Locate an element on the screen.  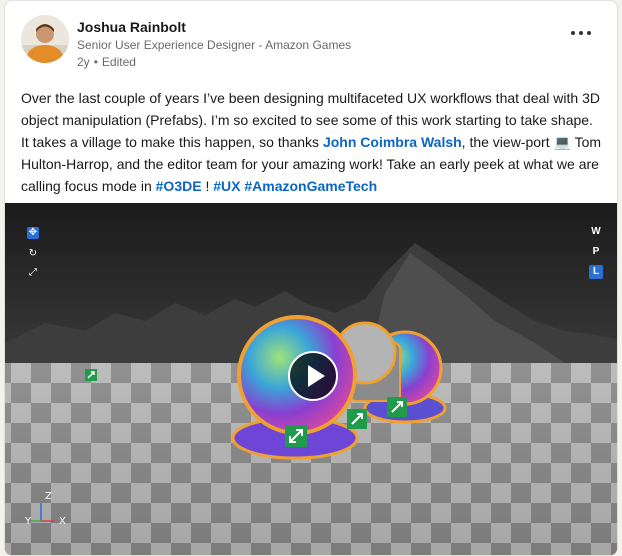
scale-tool-icon: ⤢ is located at coordinates (33, 273).